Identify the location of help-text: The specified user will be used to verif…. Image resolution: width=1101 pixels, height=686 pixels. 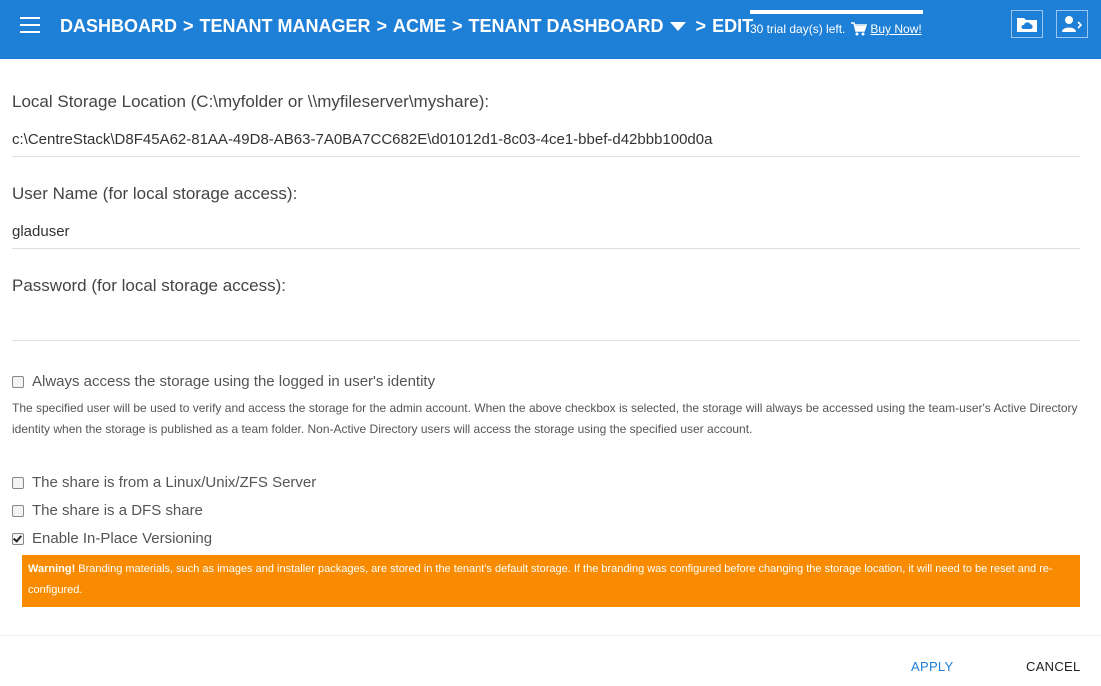
(545, 418).